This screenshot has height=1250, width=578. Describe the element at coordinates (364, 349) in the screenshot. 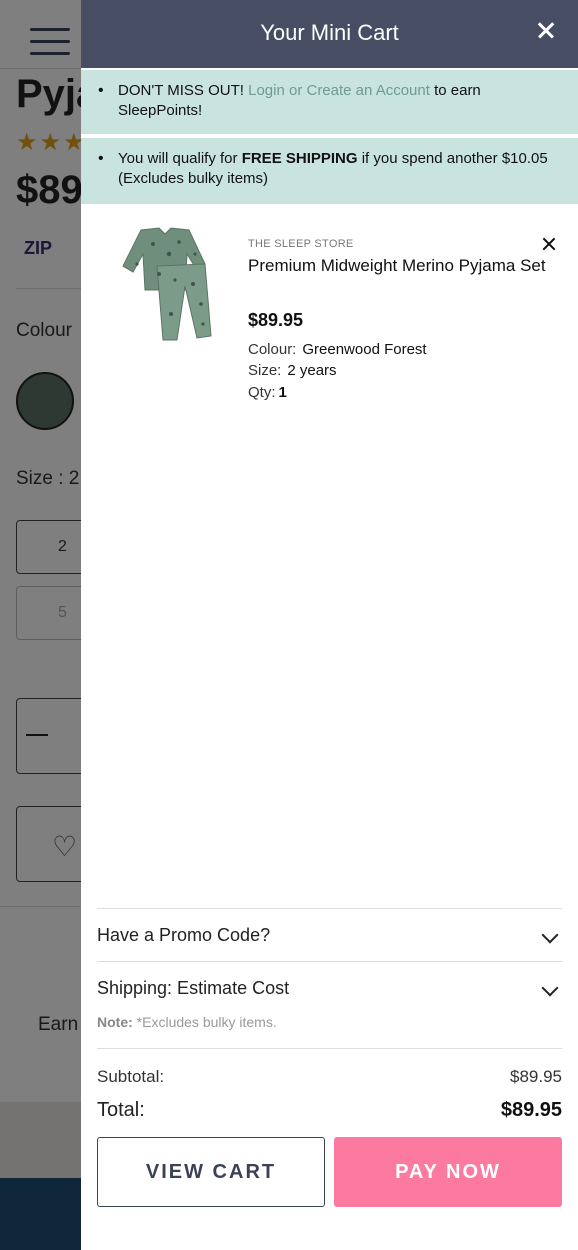

I see `item-colour-value: Greenwood Forest` at that location.